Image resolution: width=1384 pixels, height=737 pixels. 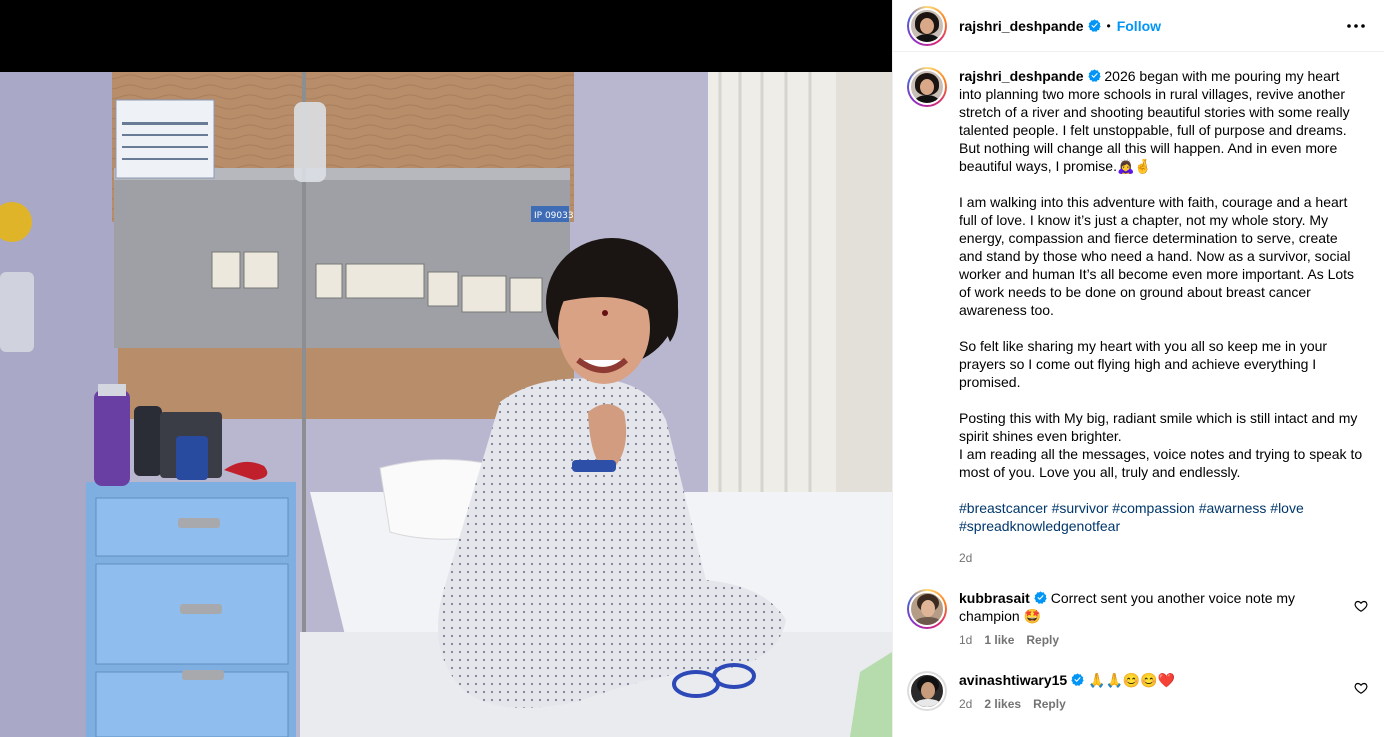 What do you see at coordinates (1021, 26) in the screenshot?
I see `author-username: rajshri_deshpande` at bounding box center [1021, 26].